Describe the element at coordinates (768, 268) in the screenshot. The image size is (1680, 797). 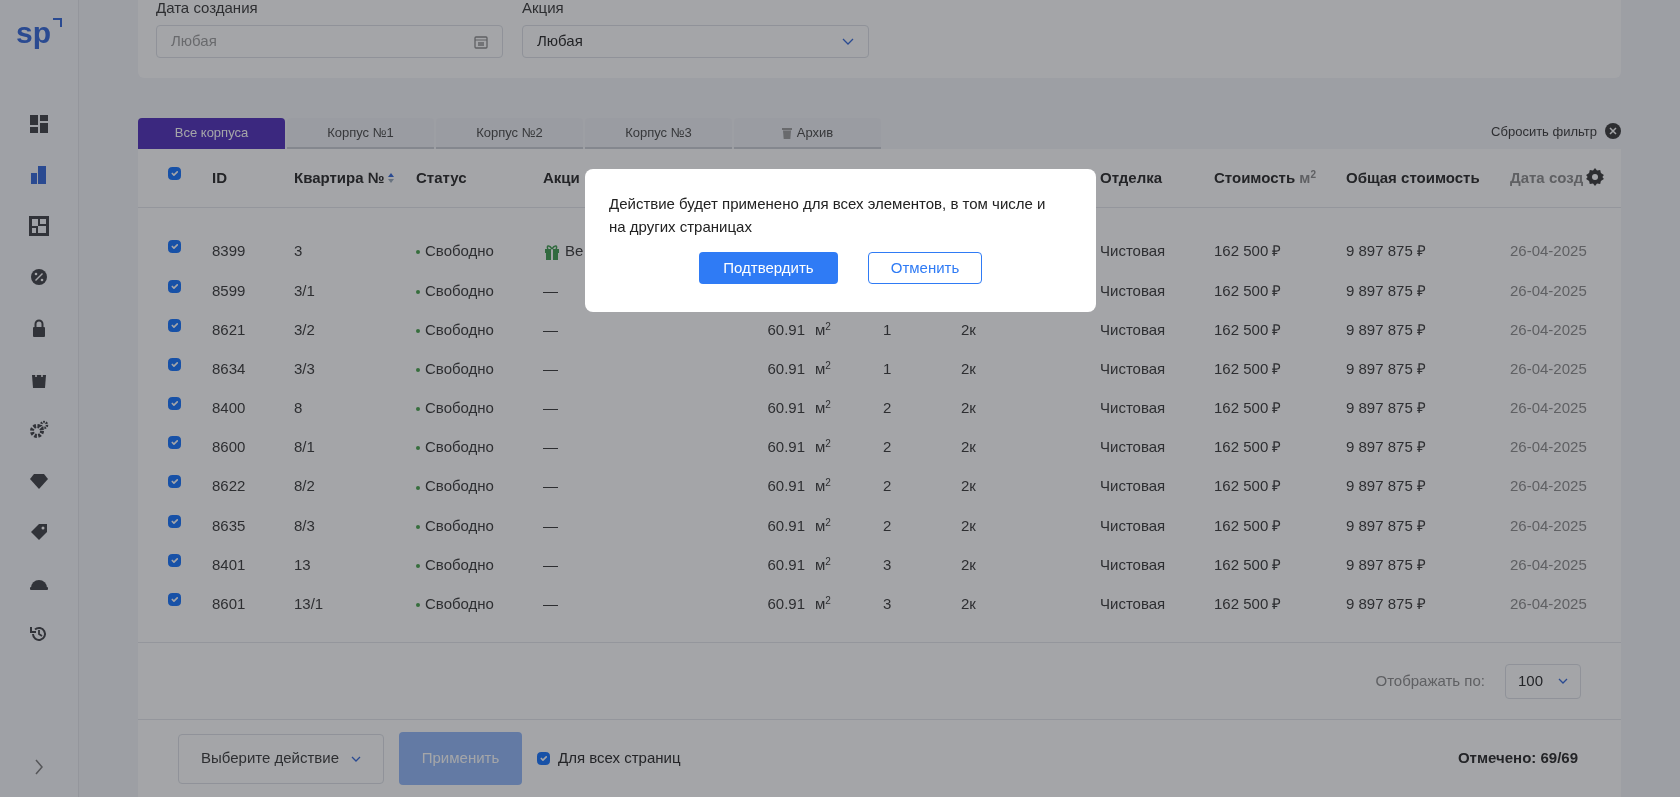
I see `confirm-button: Подтвердить` at that location.